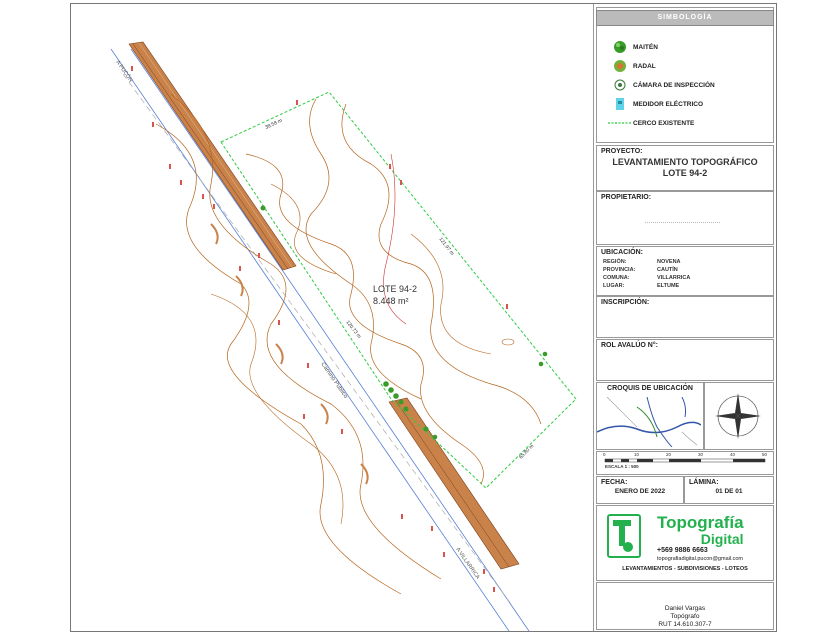 Image resolution: width=840 pixels, height=632 pixels. I want to click on compass-rose-icon, so click(738, 416).